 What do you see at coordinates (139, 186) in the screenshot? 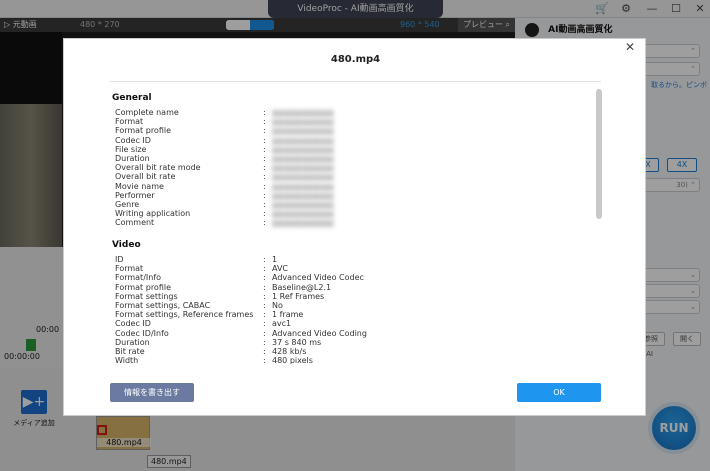
I see `info-key: Movie name` at bounding box center [139, 186].